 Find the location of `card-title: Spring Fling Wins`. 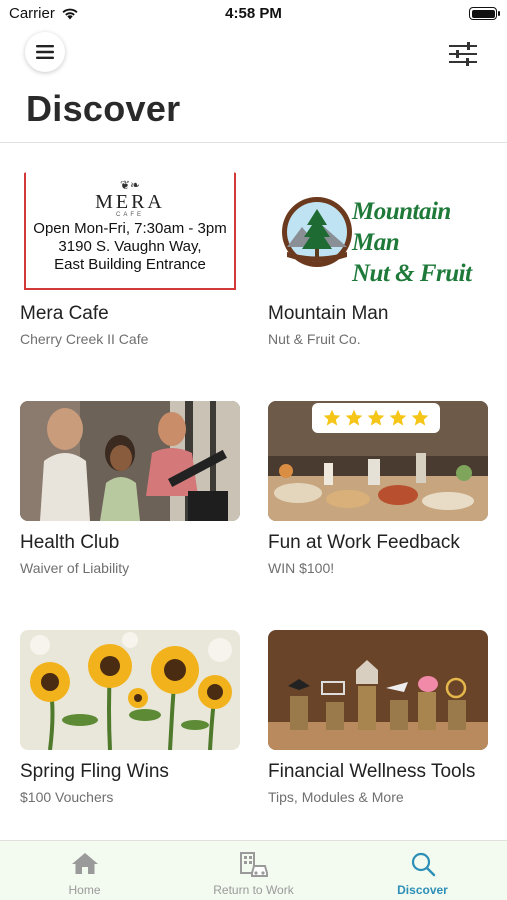

card-title: Spring Fling Wins is located at coordinates (94, 771).